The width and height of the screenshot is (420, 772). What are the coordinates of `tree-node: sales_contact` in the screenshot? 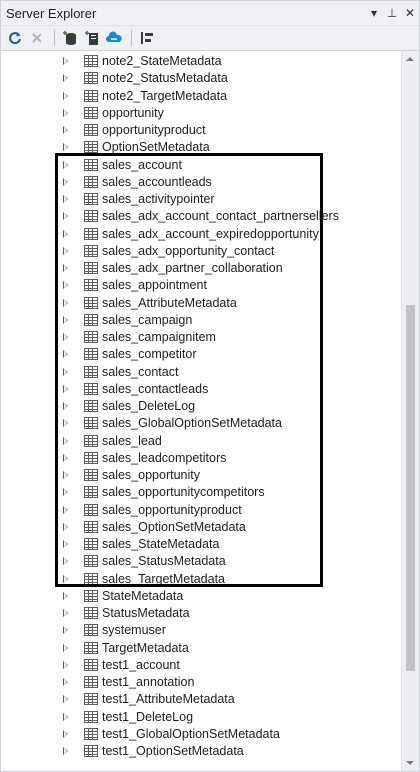 It's located at (201, 372).